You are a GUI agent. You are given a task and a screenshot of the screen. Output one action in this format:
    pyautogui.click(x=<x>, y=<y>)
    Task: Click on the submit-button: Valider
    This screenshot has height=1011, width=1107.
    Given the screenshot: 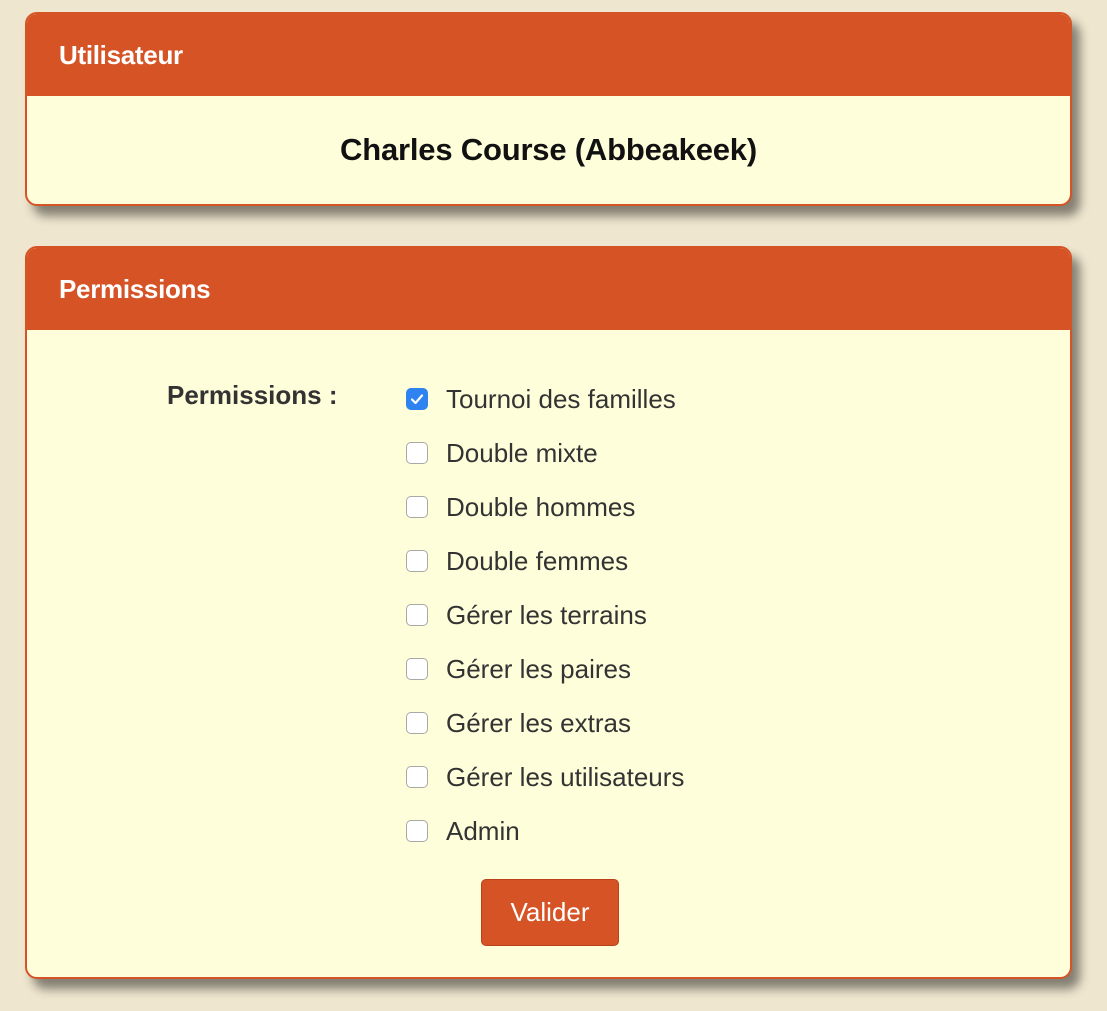 What is the action you would take?
    pyautogui.click(x=550, y=912)
    